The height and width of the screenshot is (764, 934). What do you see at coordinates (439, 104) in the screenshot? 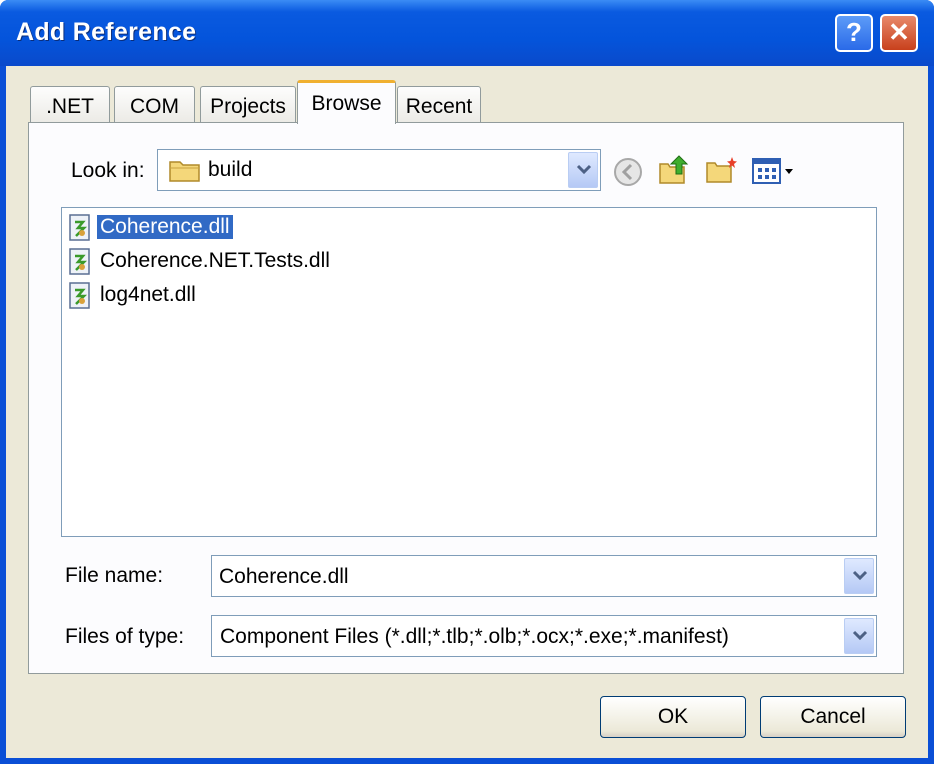
I see `tab-recent: Recent` at bounding box center [439, 104].